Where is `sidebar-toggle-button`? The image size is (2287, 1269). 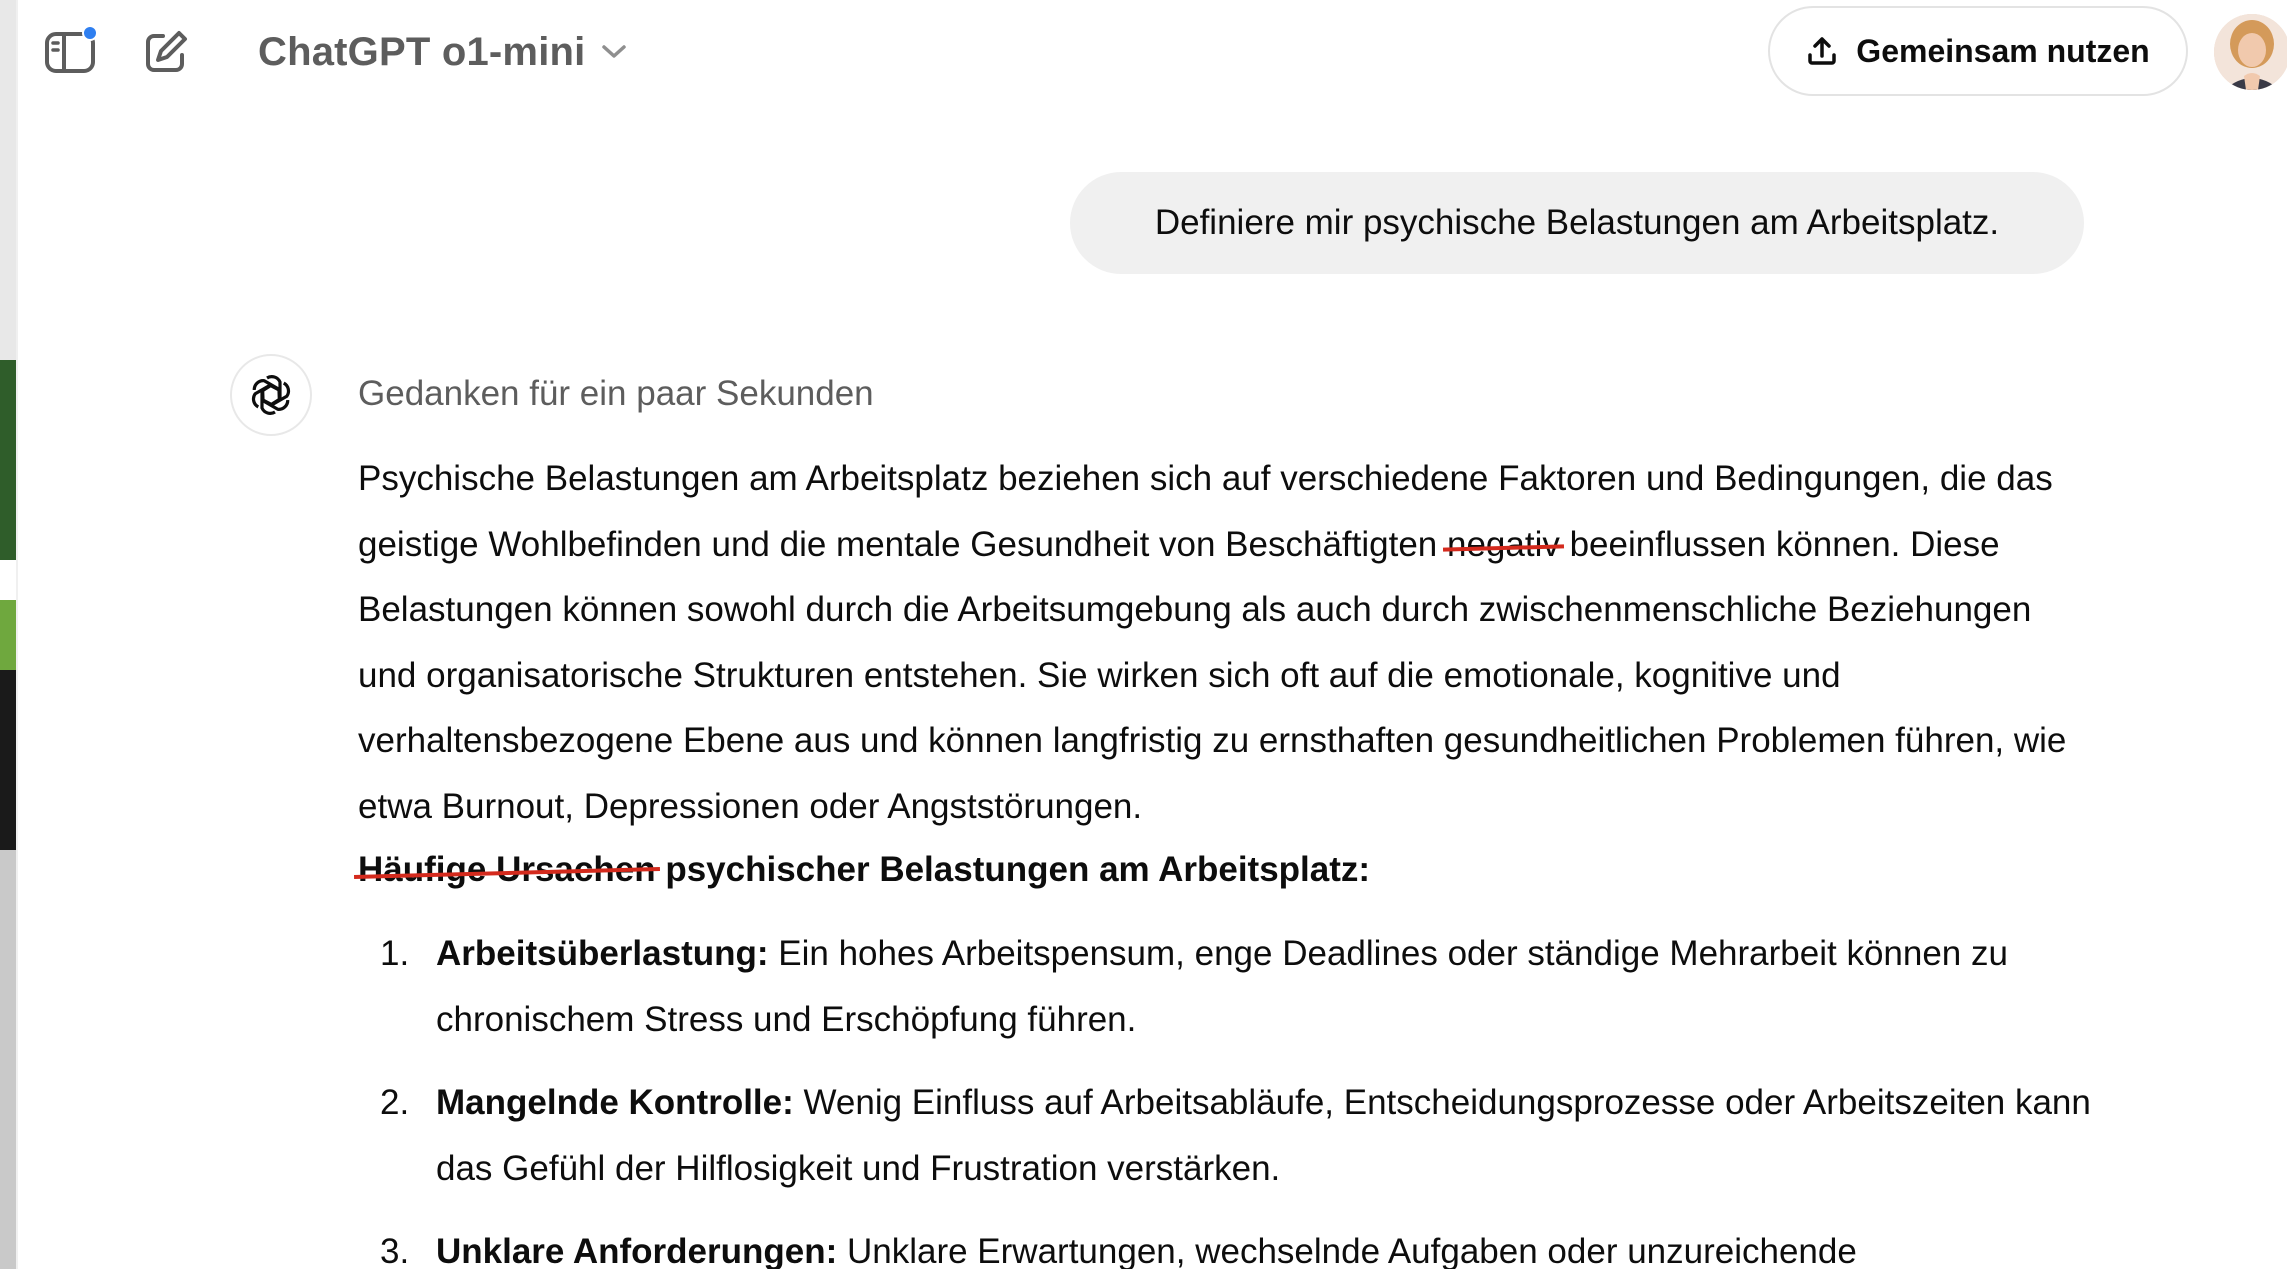 sidebar-toggle-button is located at coordinates (70, 52).